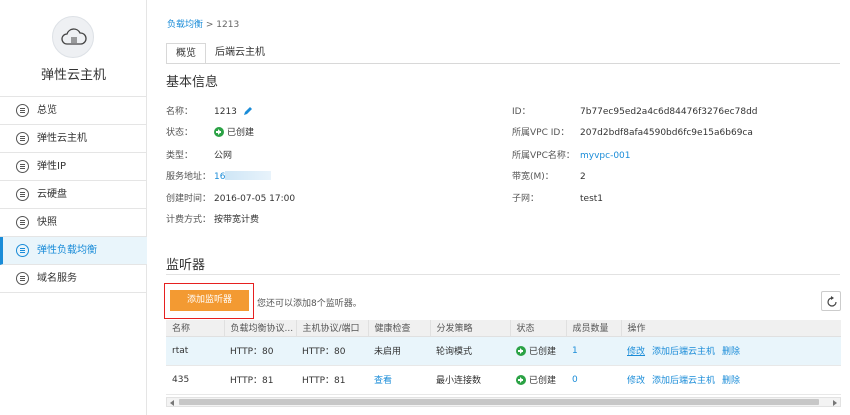 The image size is (850, 415). What do you see at coordinates (255, 199) in the screenshot?
I see `info-value: 2016-07-05 17:00` at bounding box center [255, 199].